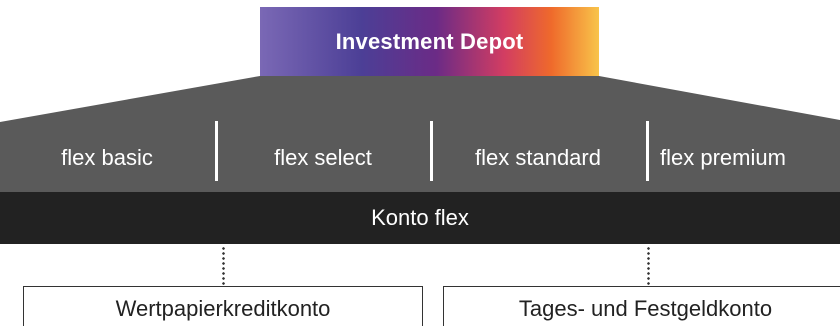  Describe the element at coordinates (223, 266) in the screenshot. I see `dotted-connector-left` at that location.